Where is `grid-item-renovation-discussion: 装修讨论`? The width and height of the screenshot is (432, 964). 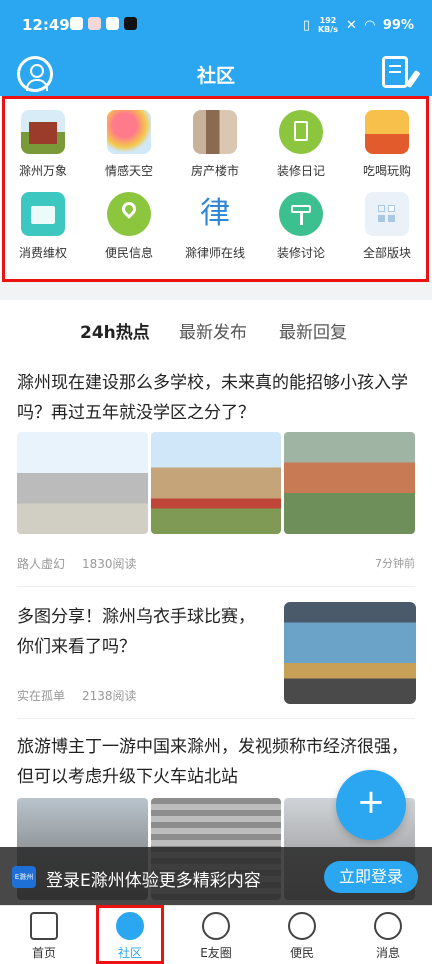 grid-item-renovation-discussion: 装修讨论 is located at coordinates (301, 226).